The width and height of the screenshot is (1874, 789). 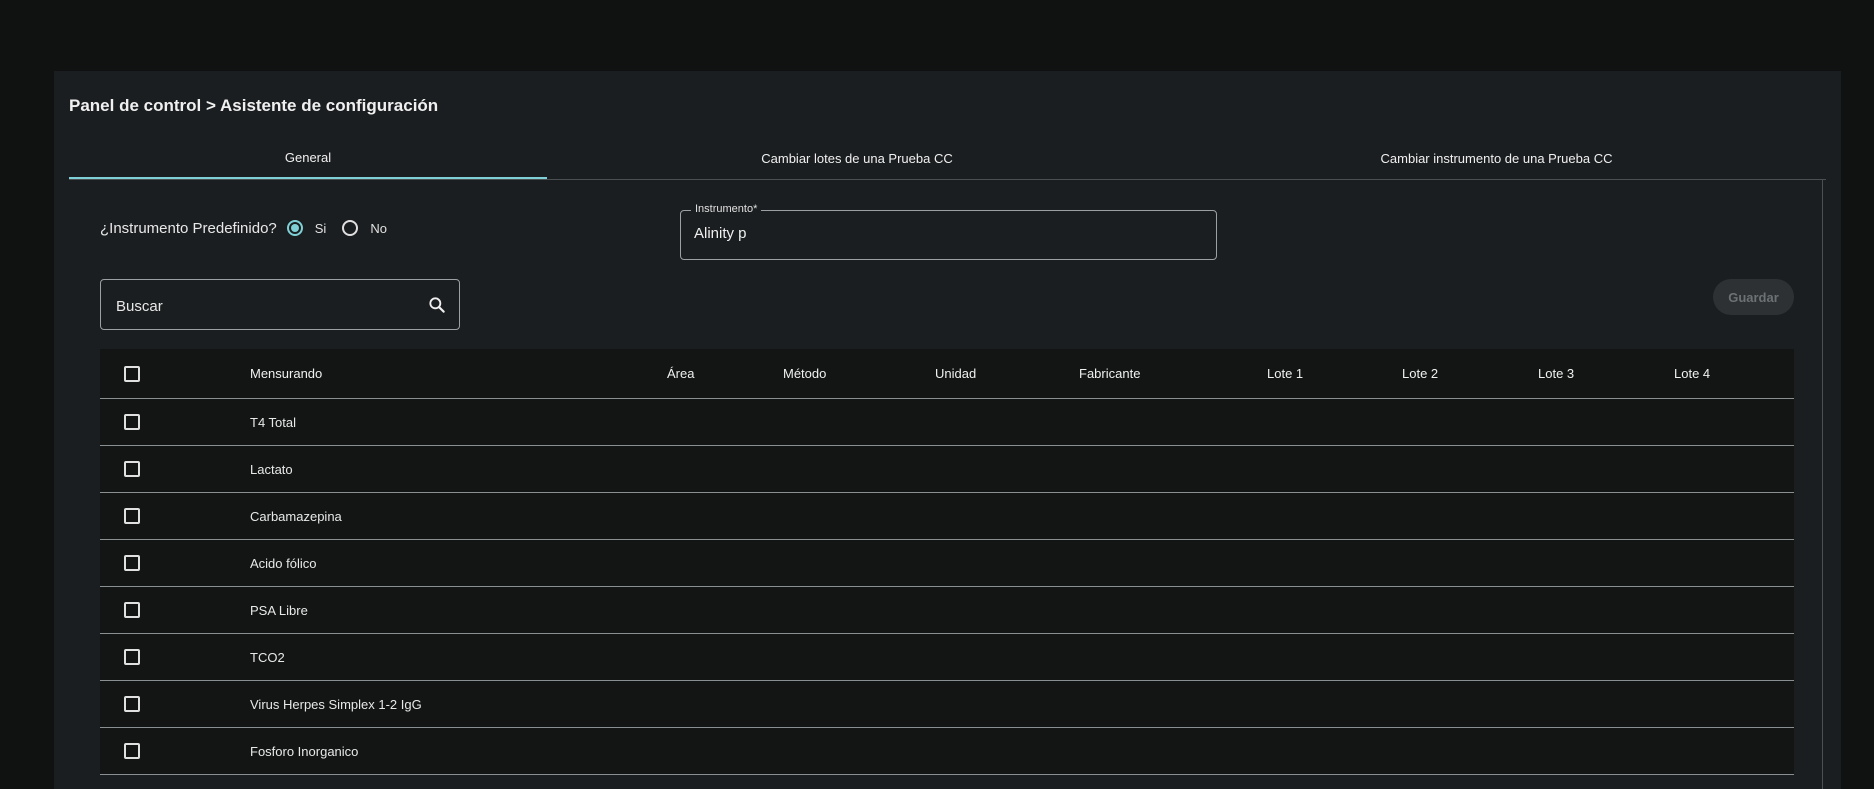 I want to click on instrument-field: Instrumento* Alinity p, so click(x=948, y=231).